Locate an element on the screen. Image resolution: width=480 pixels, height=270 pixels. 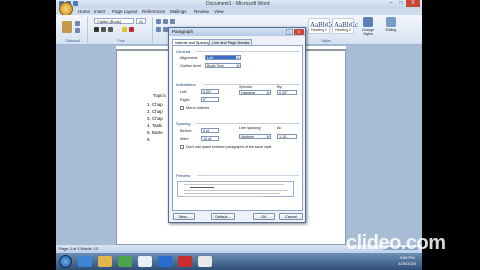
folder-icon is located at coordinates (105, 261).